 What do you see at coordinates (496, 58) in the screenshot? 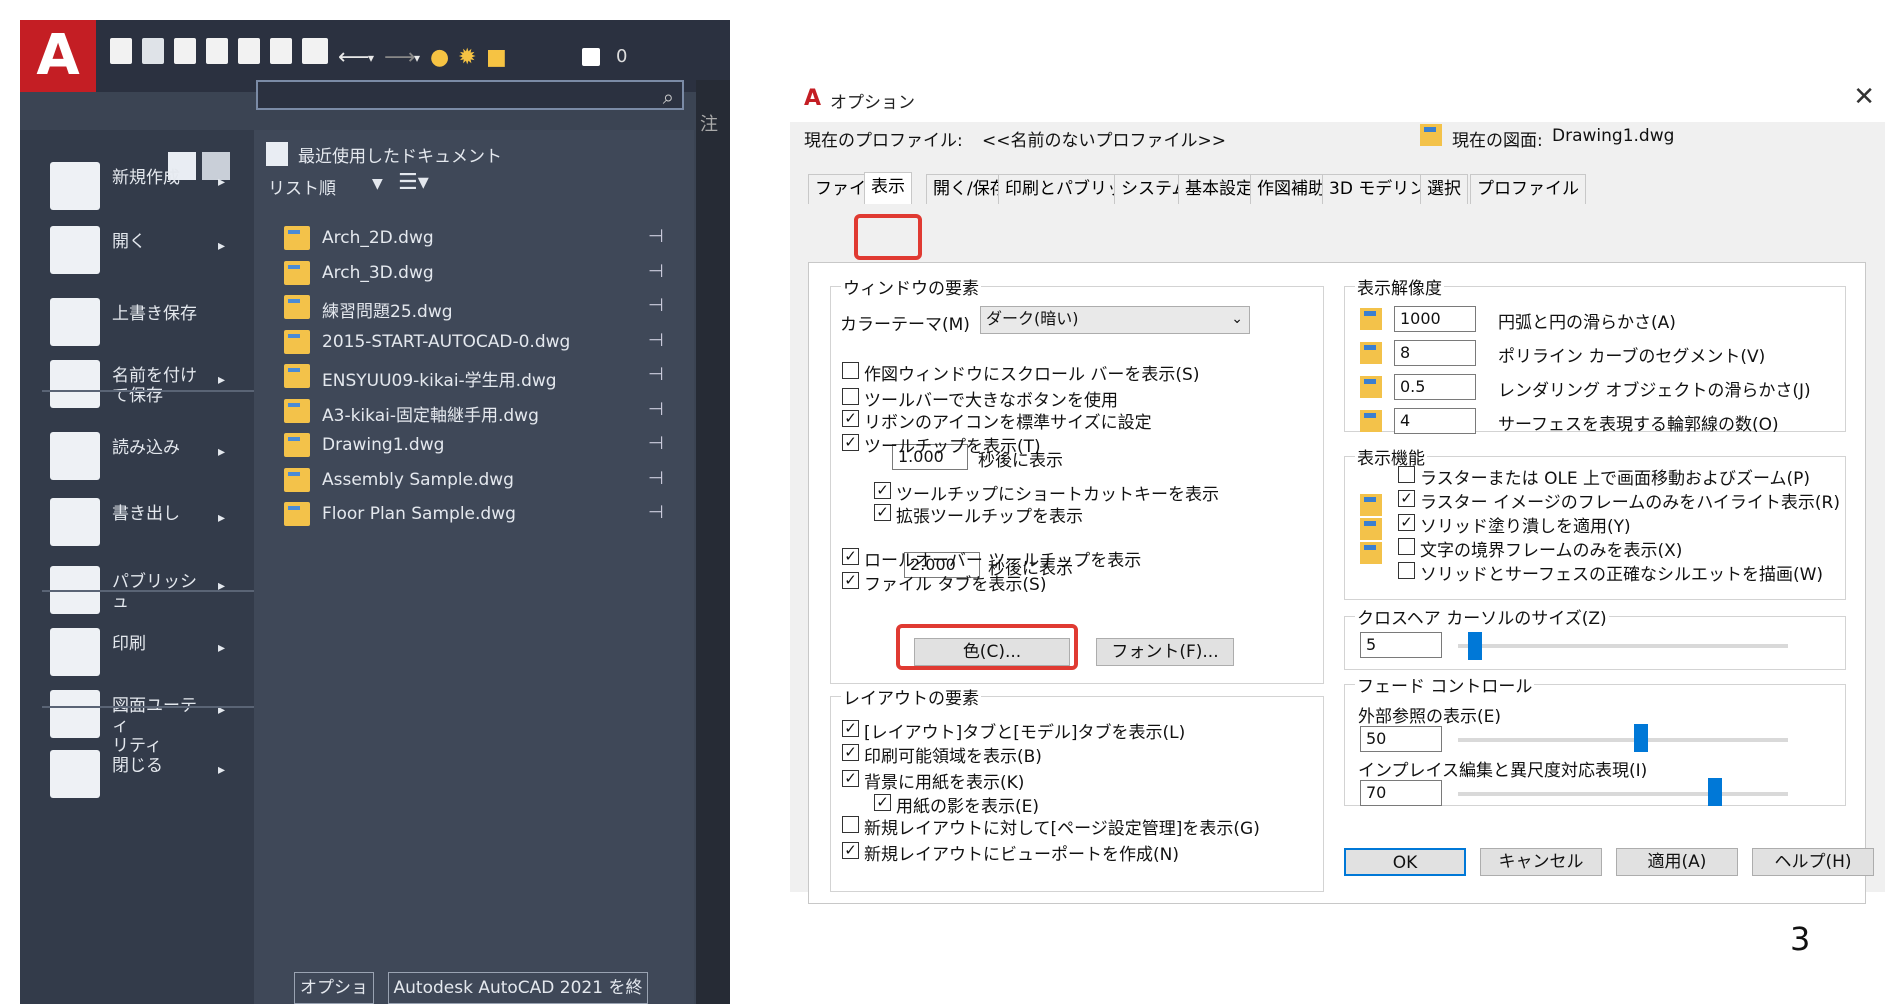
I see `lock-icon: ■` at bounding box center [496, 58].